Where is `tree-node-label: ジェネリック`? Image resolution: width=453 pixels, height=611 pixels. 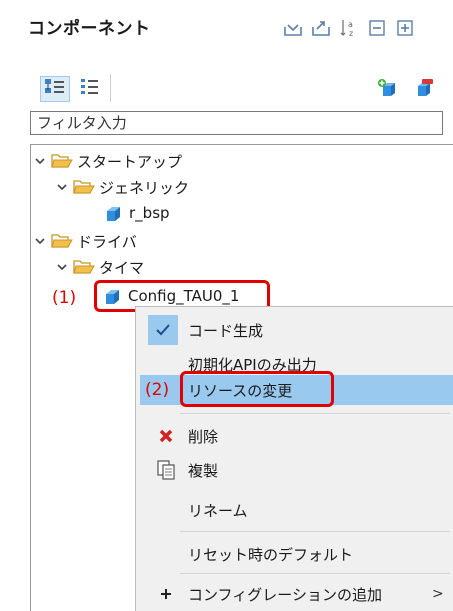
tree-node-label: ジェネリック is located at coordinates (144, 187).